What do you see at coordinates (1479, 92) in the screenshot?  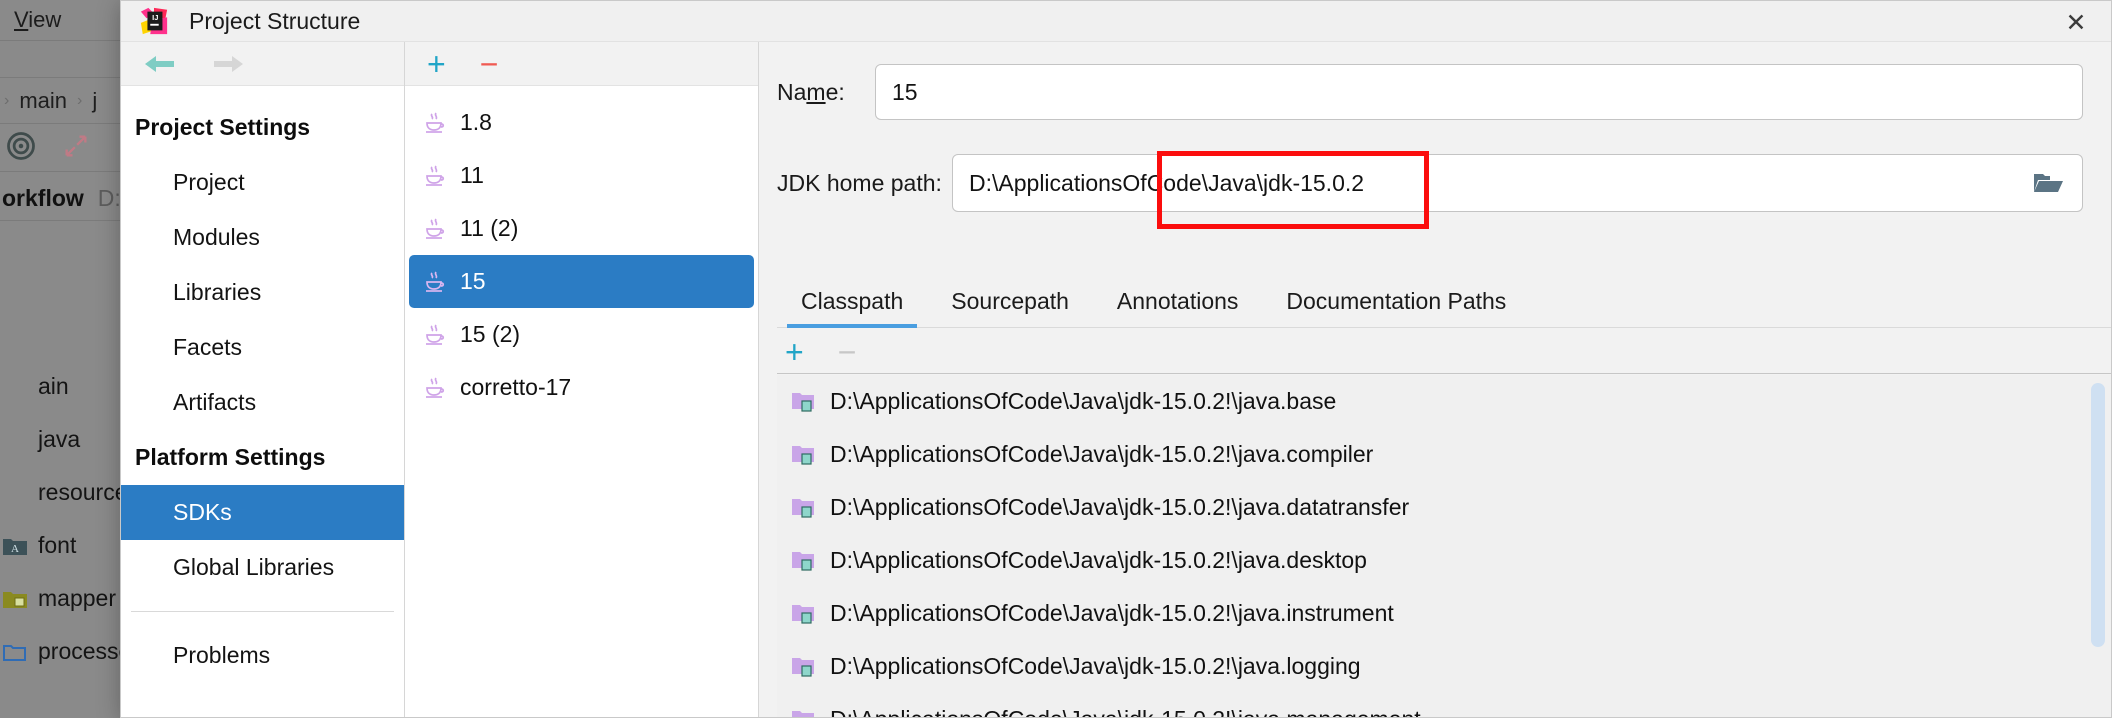 I see `name-input: 15` at bounding box center [1479, 92].